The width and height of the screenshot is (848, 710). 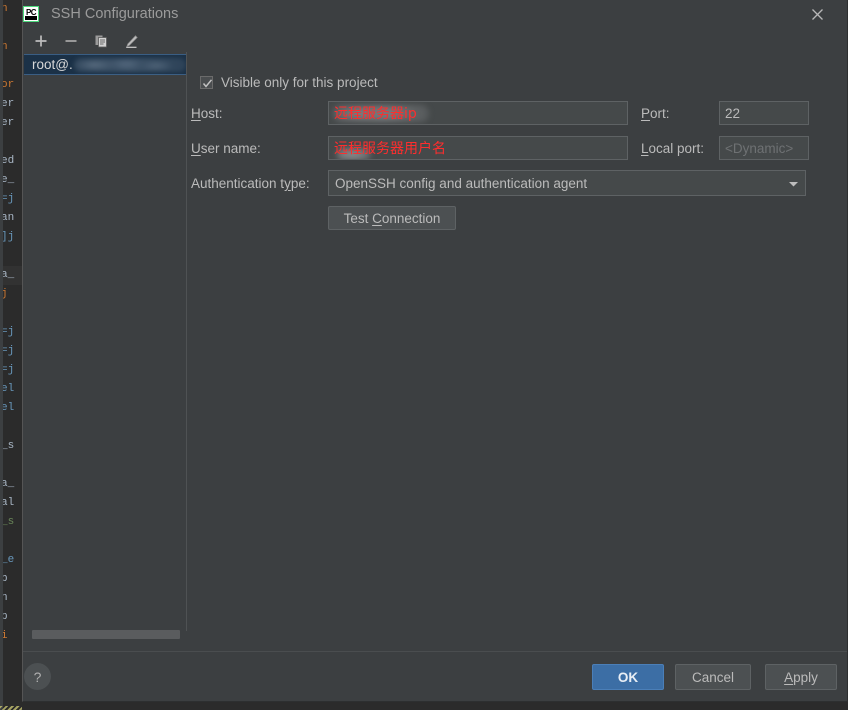 I want to click on help-button: ?, so click(x=37, y=676).